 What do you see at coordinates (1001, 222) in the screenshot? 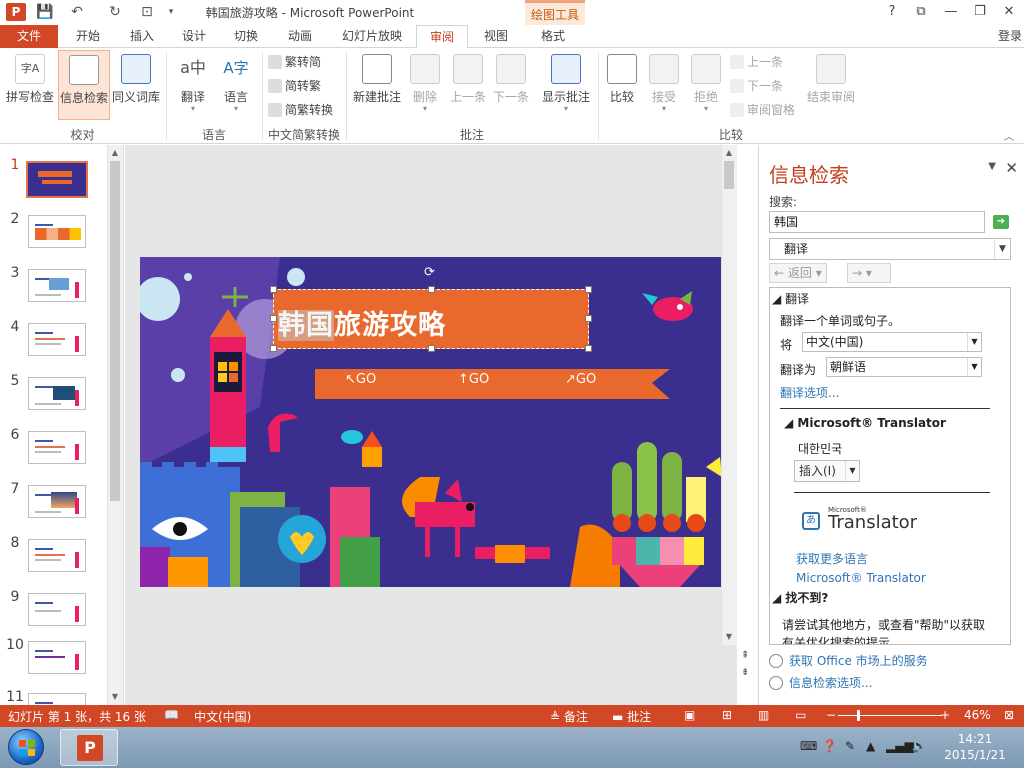
I see `start-search-icon: ➔` at bounding box center [1001, 222].